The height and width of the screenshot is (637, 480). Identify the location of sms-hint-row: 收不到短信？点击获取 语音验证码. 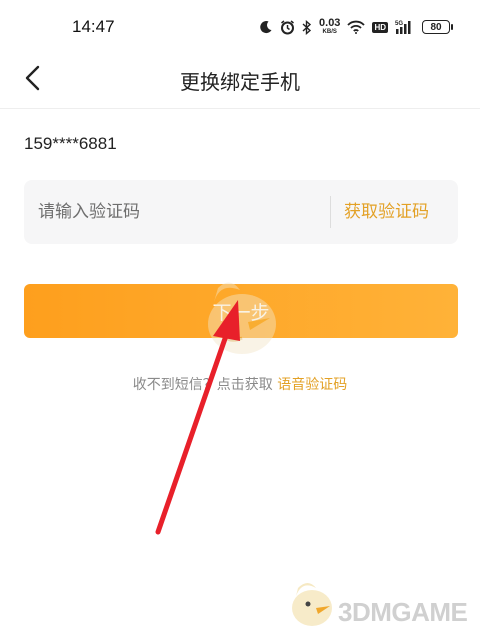
(240, 384).